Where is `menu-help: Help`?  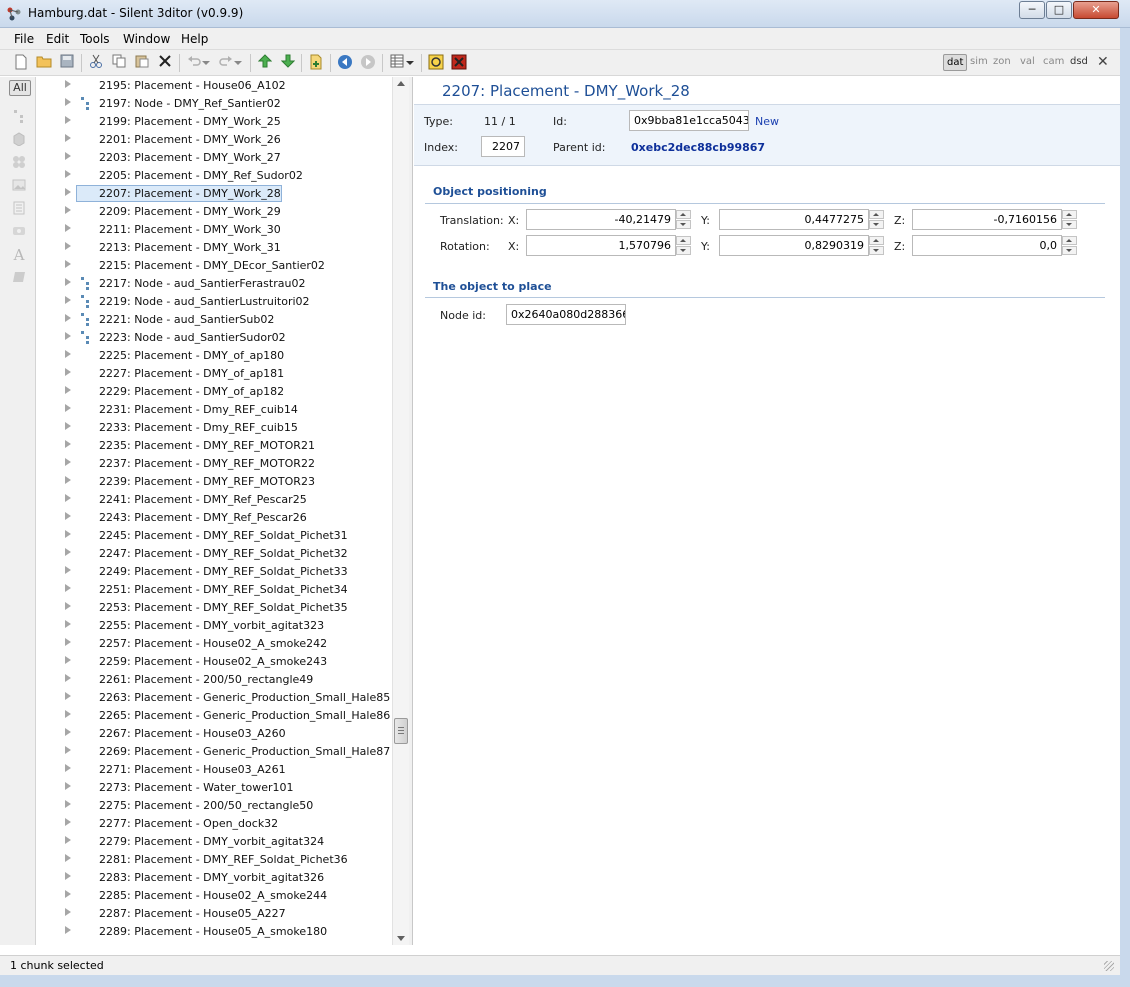 menu-help: Help is located at coordinates (194, 39).